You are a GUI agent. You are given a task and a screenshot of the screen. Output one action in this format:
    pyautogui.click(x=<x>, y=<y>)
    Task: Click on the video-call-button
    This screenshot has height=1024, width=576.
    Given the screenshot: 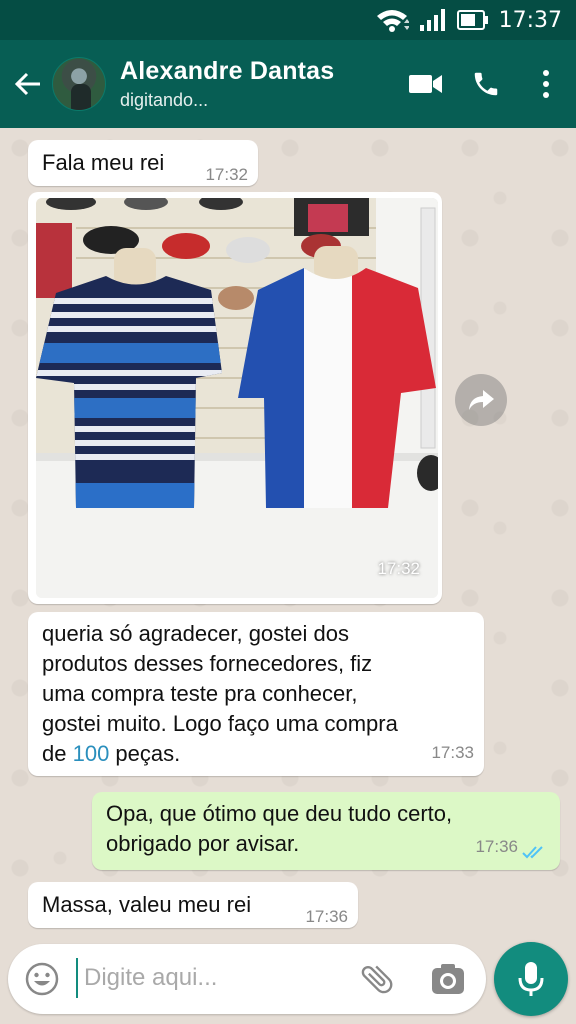 What is the action you would take?
    pyautogui.click(x=426, y=84)
    